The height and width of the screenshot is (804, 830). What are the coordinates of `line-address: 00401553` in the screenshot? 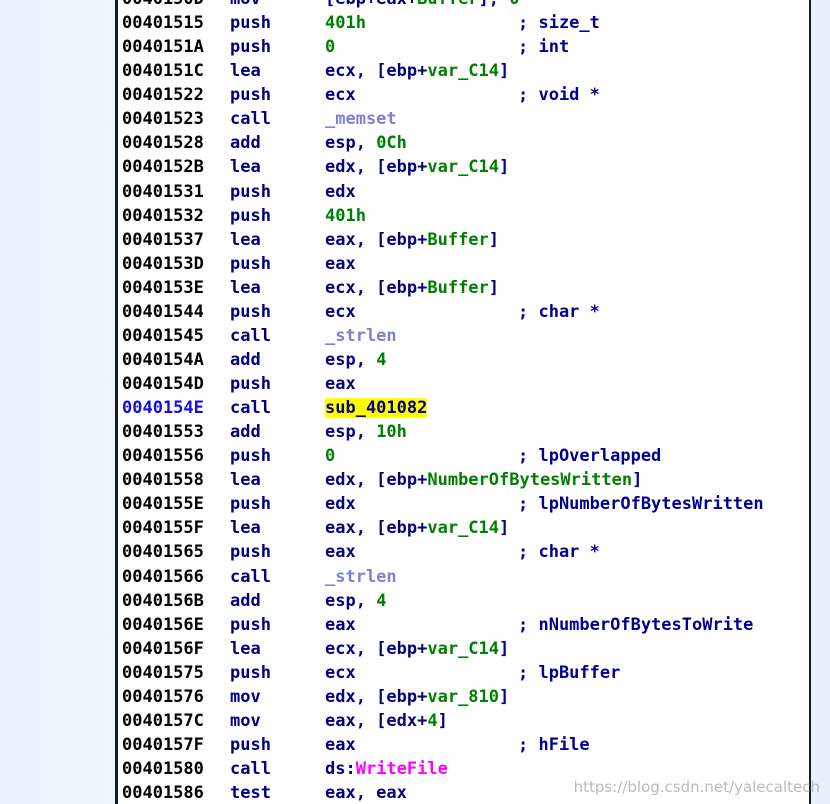 It's located at (163, 432).